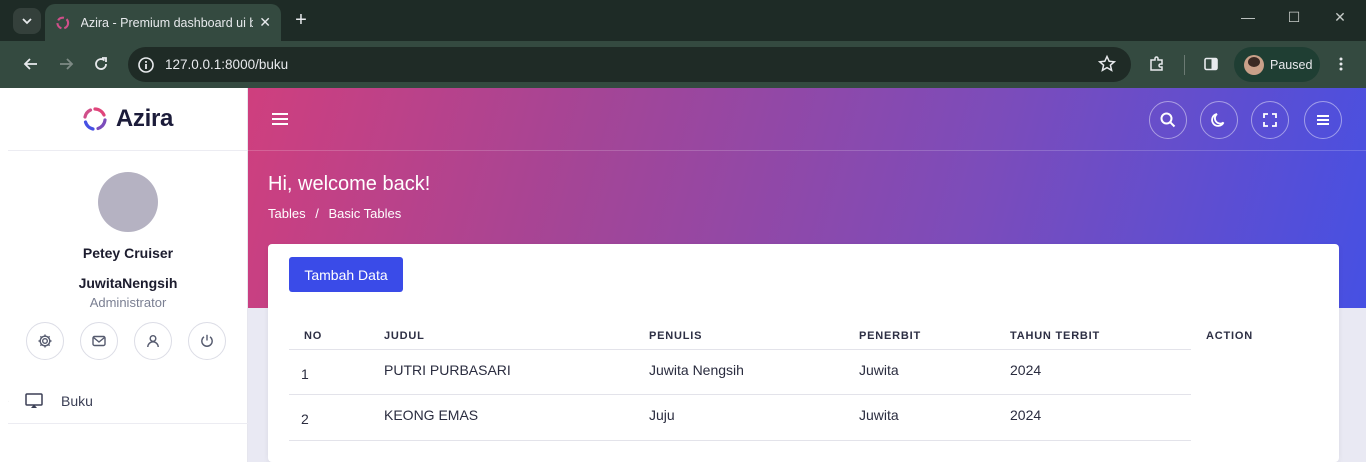  What do you see at coordinates (95, 119) in the screenshot?
I see `azira-logo-icon` at bounding box center [95, 119].